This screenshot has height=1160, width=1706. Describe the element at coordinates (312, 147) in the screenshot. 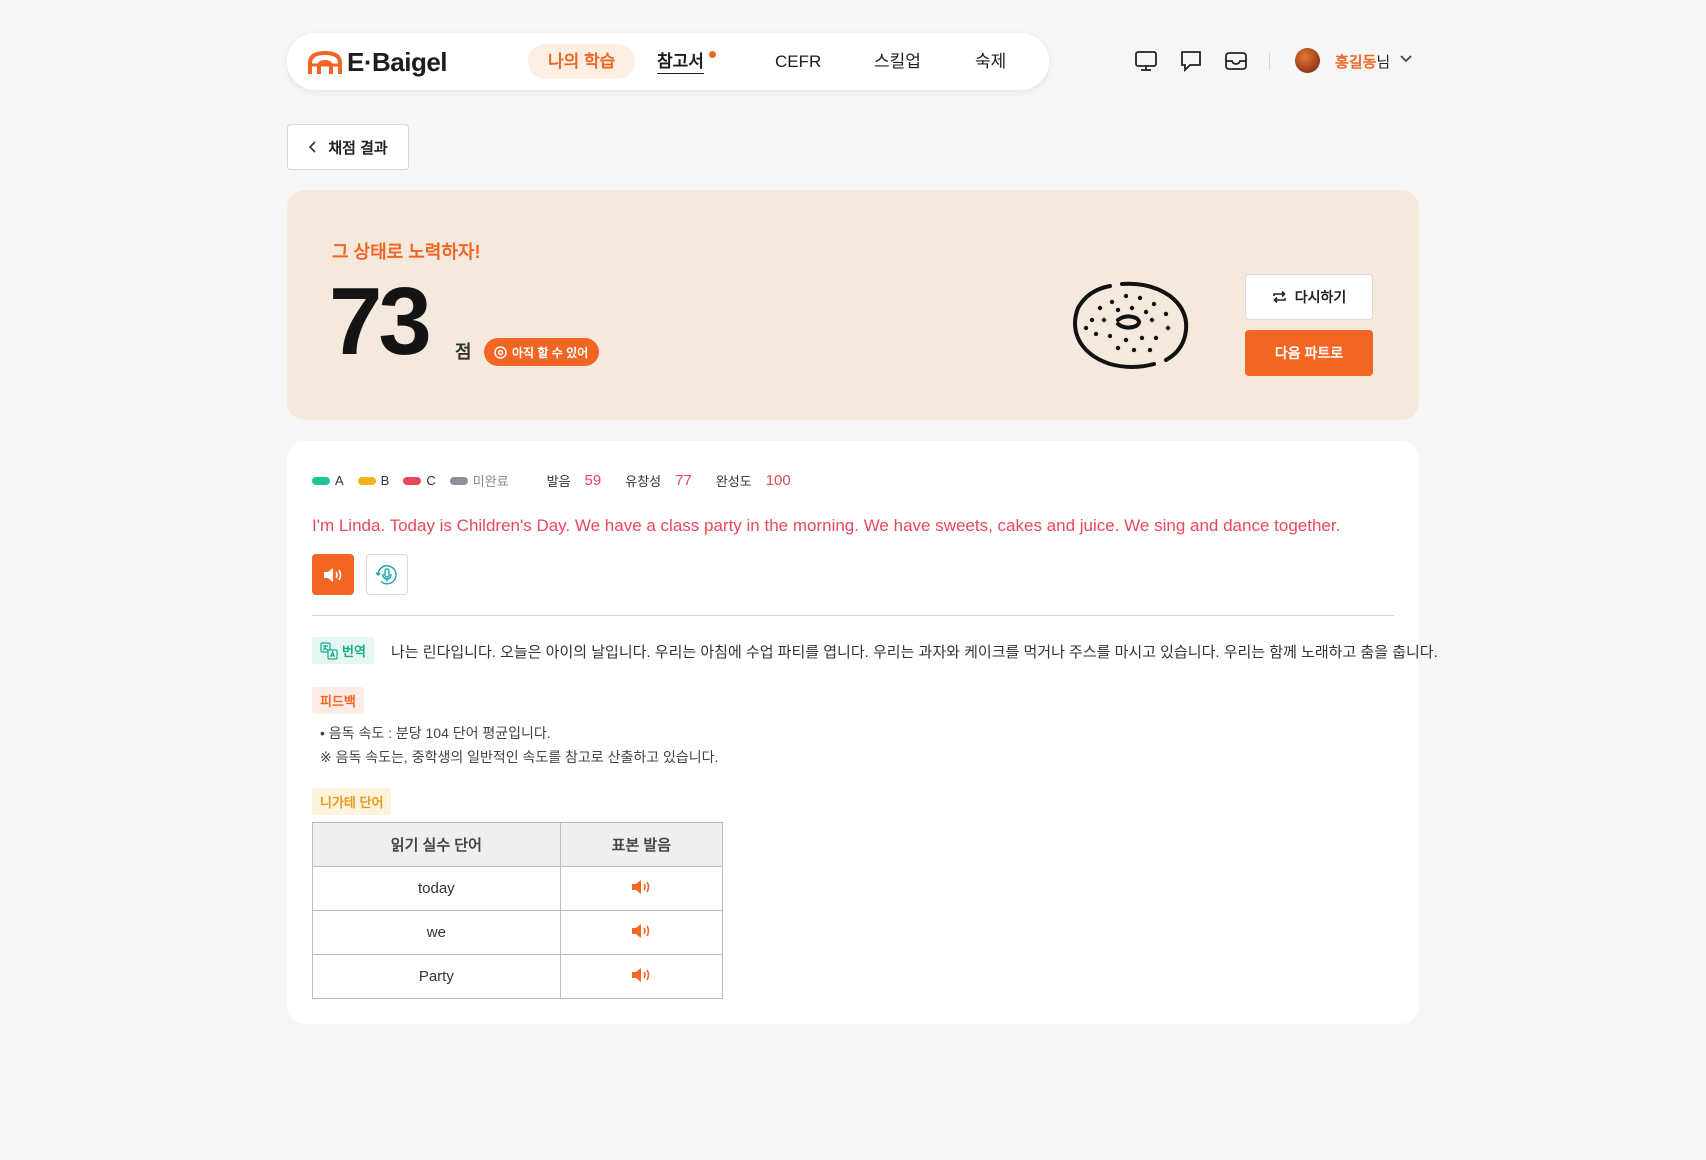

I see `chevron-left-icon` at that location.